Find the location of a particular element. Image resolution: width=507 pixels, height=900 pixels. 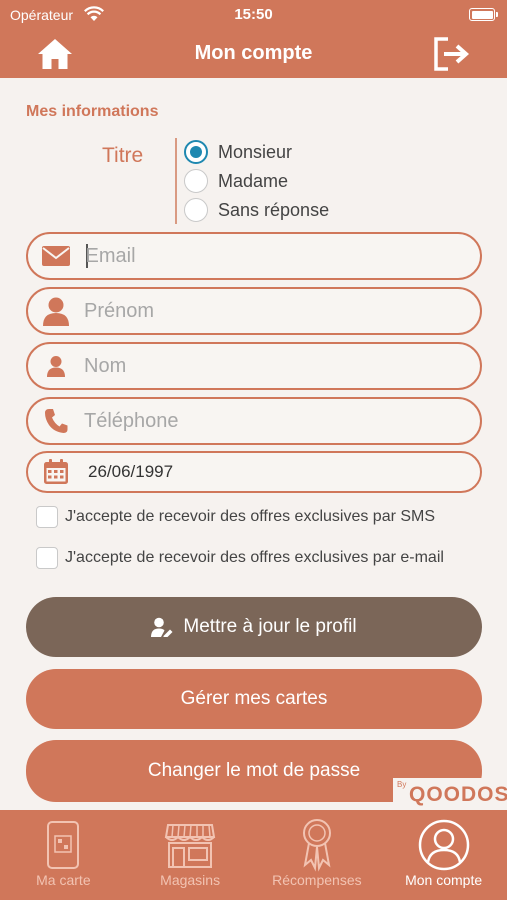

tab-label: Mon compte is located at coordinates (444, 880).